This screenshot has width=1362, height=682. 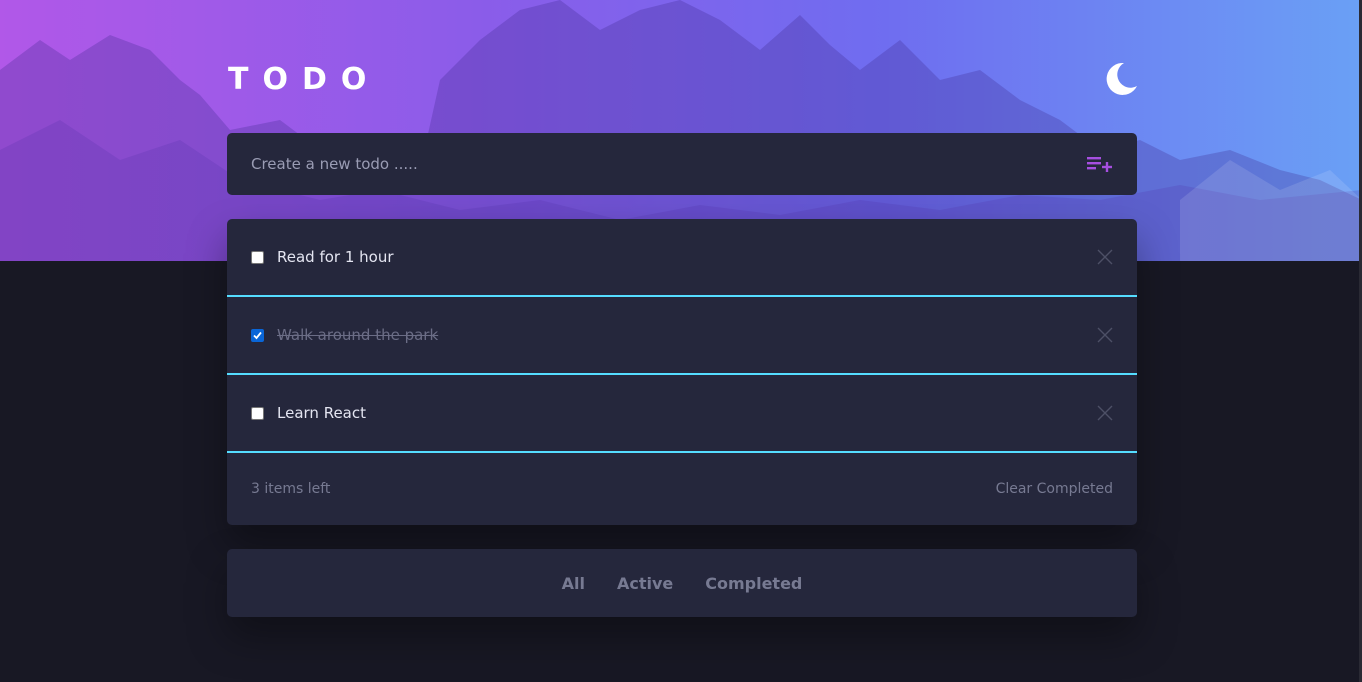 I want to click on todo-item: Learn React, so click(x=682, y=414).